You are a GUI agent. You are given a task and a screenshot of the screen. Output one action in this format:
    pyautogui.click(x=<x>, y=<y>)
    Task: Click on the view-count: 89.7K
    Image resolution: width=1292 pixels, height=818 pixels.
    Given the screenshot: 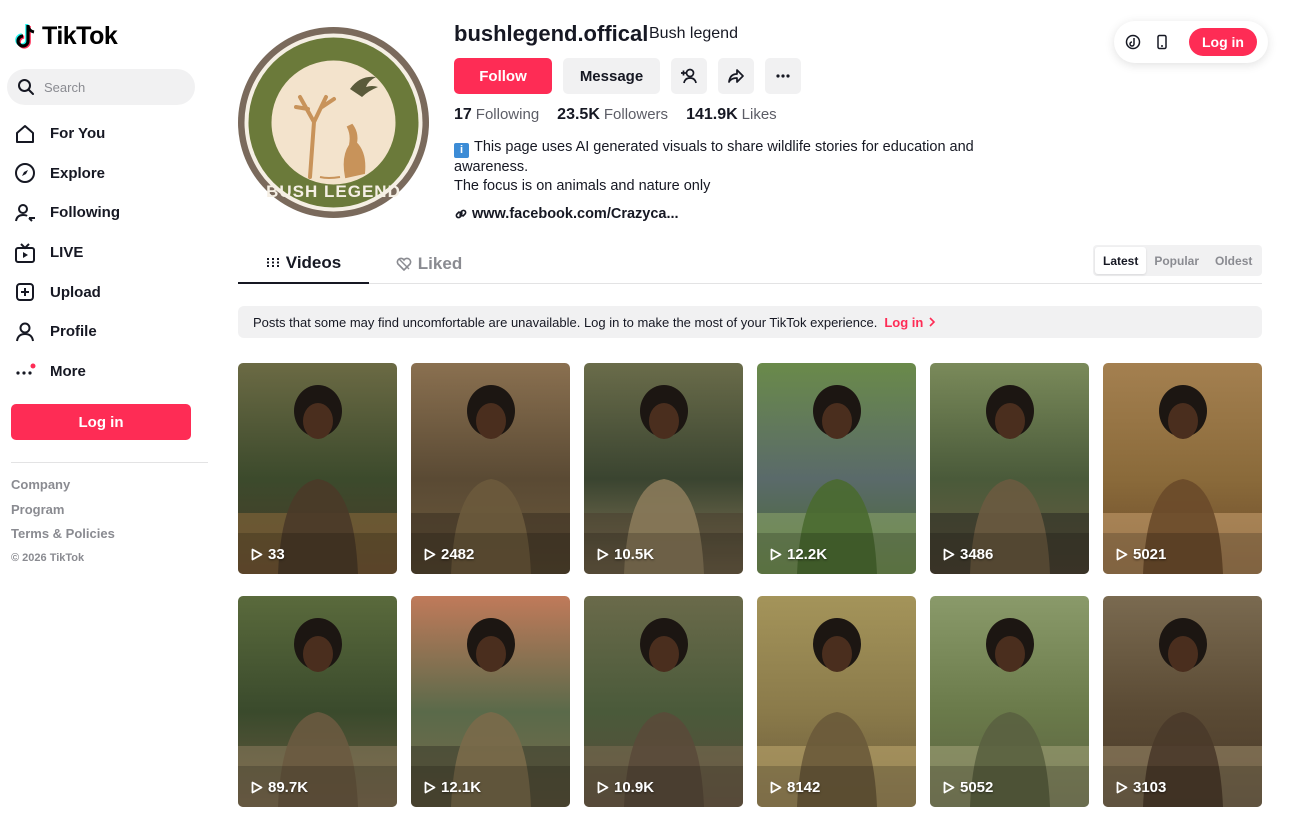 What is the action you would take?
    pyautogui.click(x=279, y=787)
    